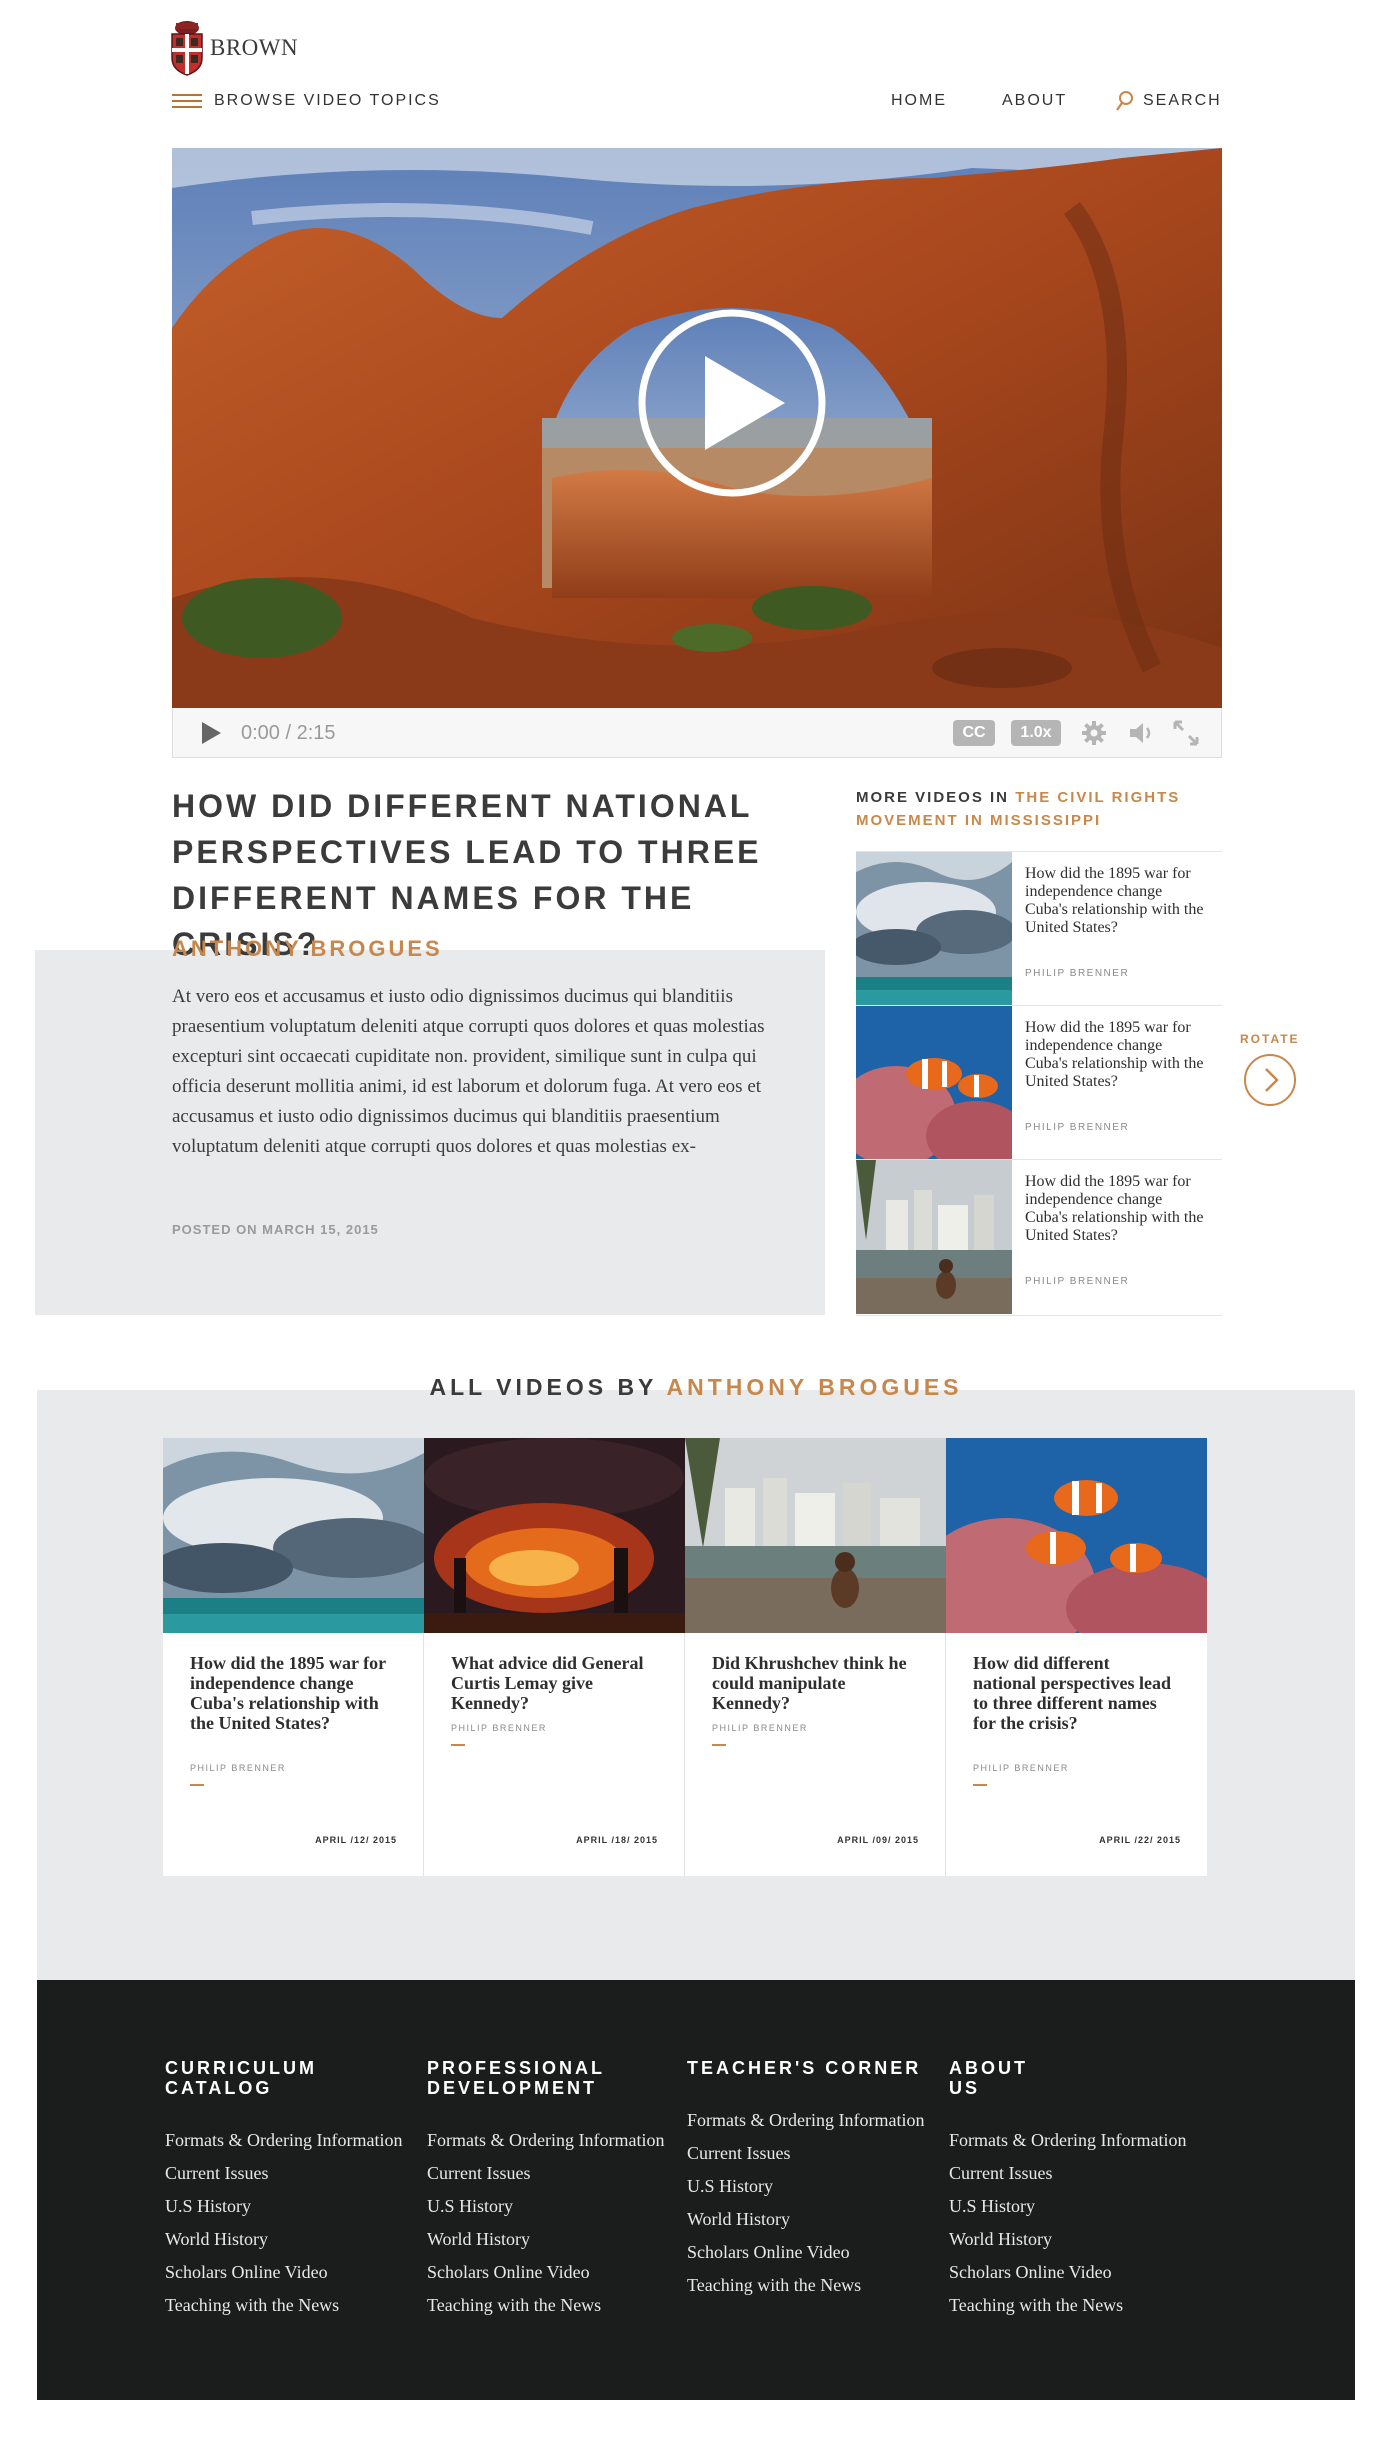 The height and width of the screenshot is (2443, 1392). I want to click on search-label: SEARCH, so click(1182, 100).